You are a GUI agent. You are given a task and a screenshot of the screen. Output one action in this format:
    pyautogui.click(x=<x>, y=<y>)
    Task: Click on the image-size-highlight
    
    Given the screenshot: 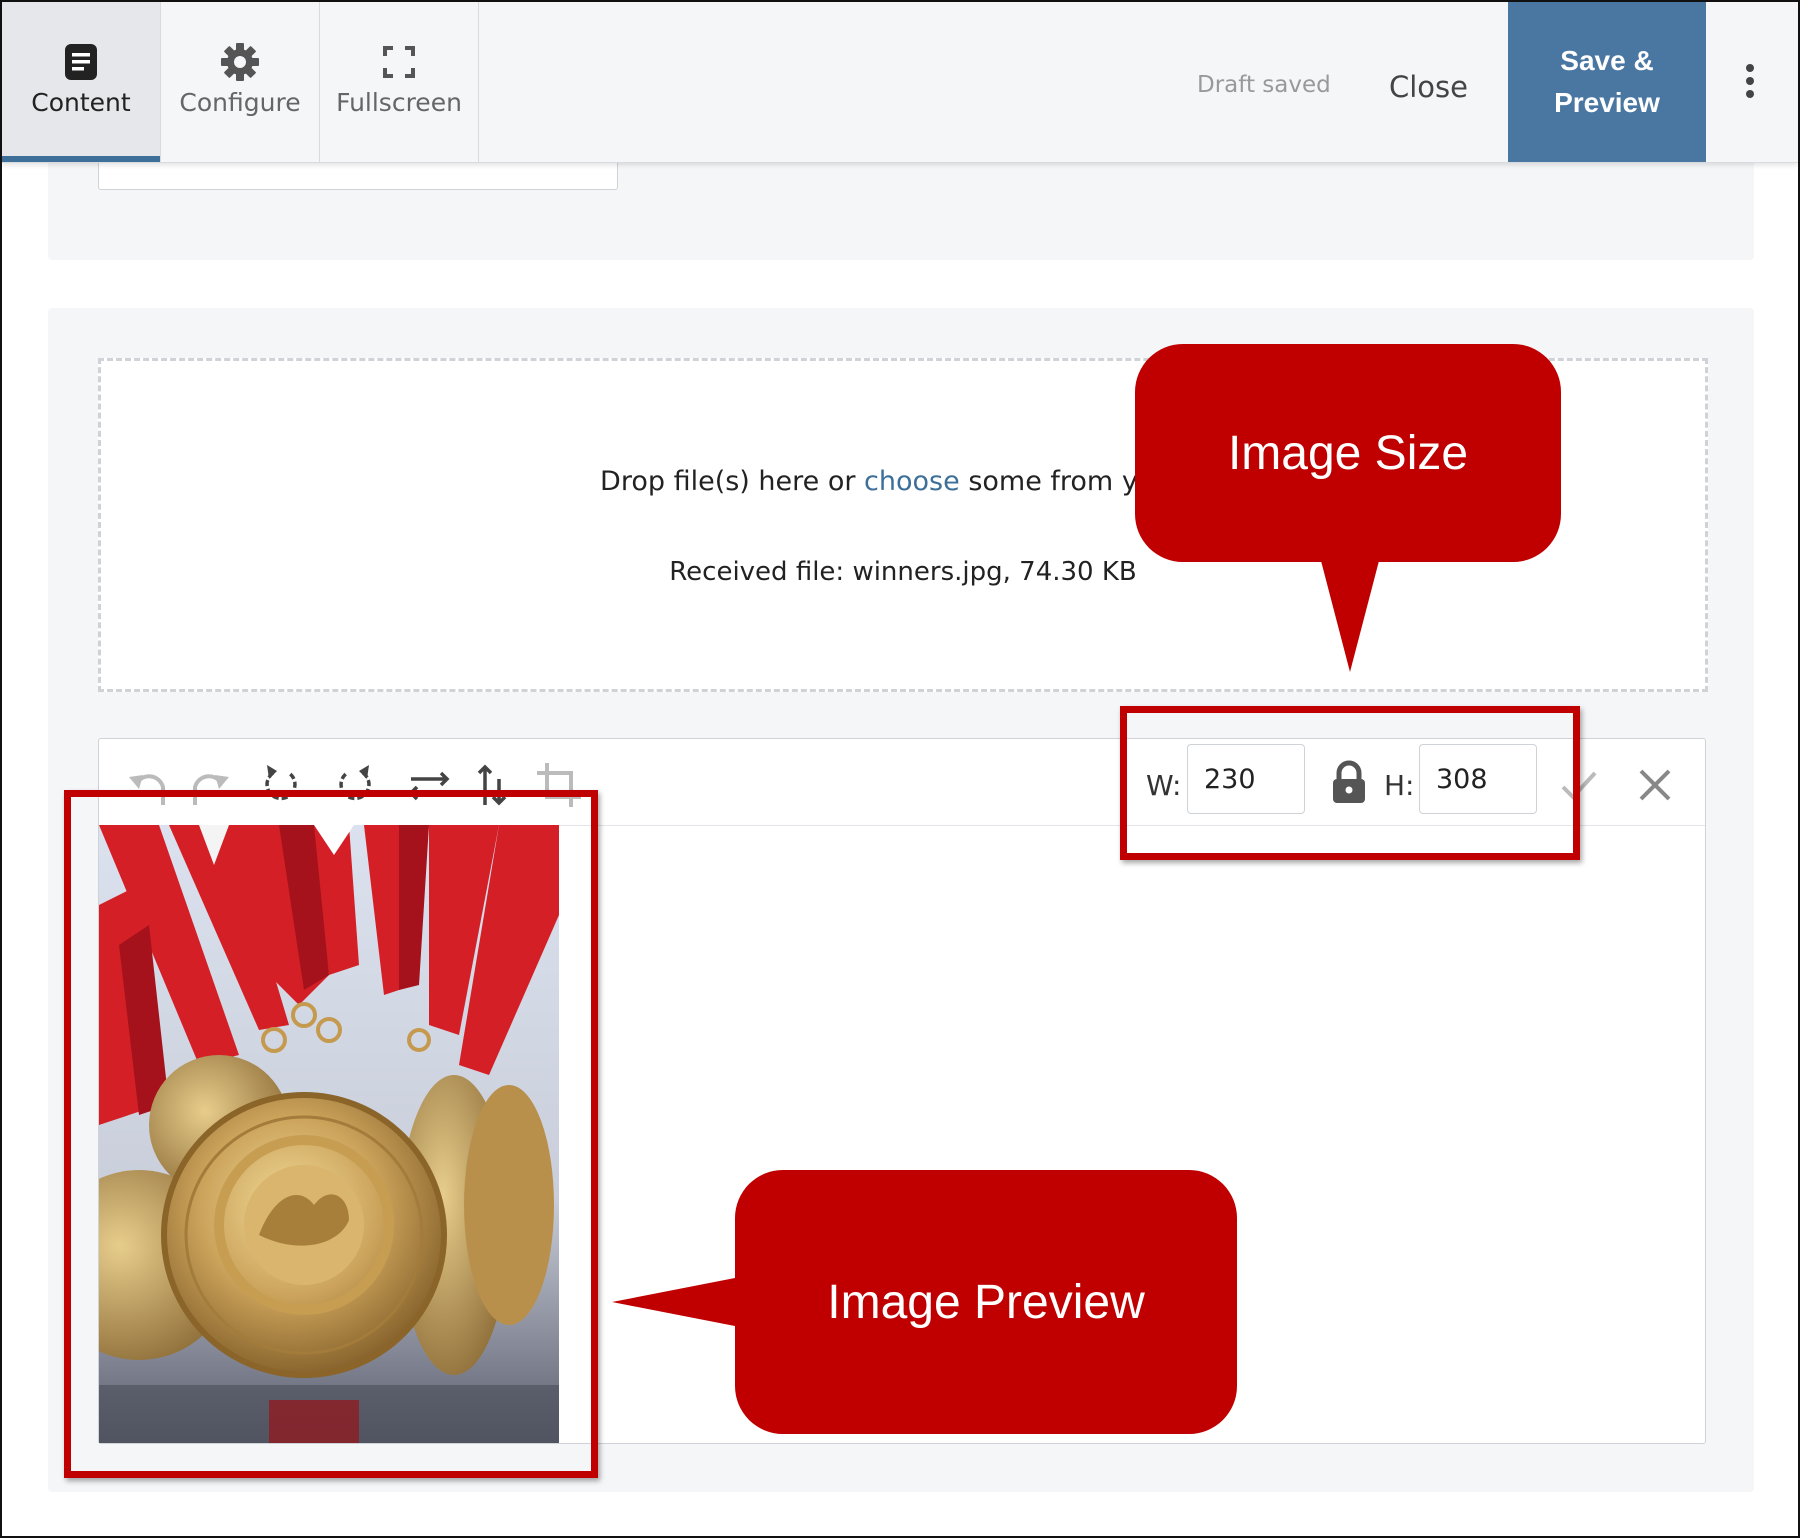 What is the action you would take?
    pyautogui.click(x=1350, y=783)
    